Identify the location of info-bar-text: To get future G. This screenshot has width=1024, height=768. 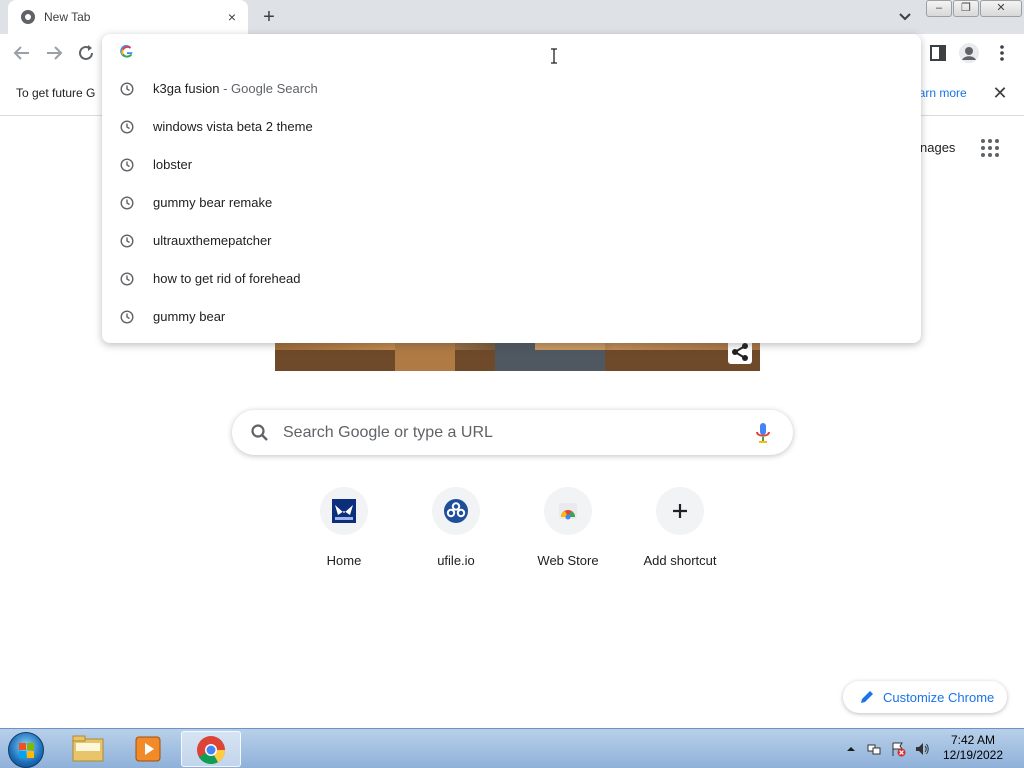
(56, 93).